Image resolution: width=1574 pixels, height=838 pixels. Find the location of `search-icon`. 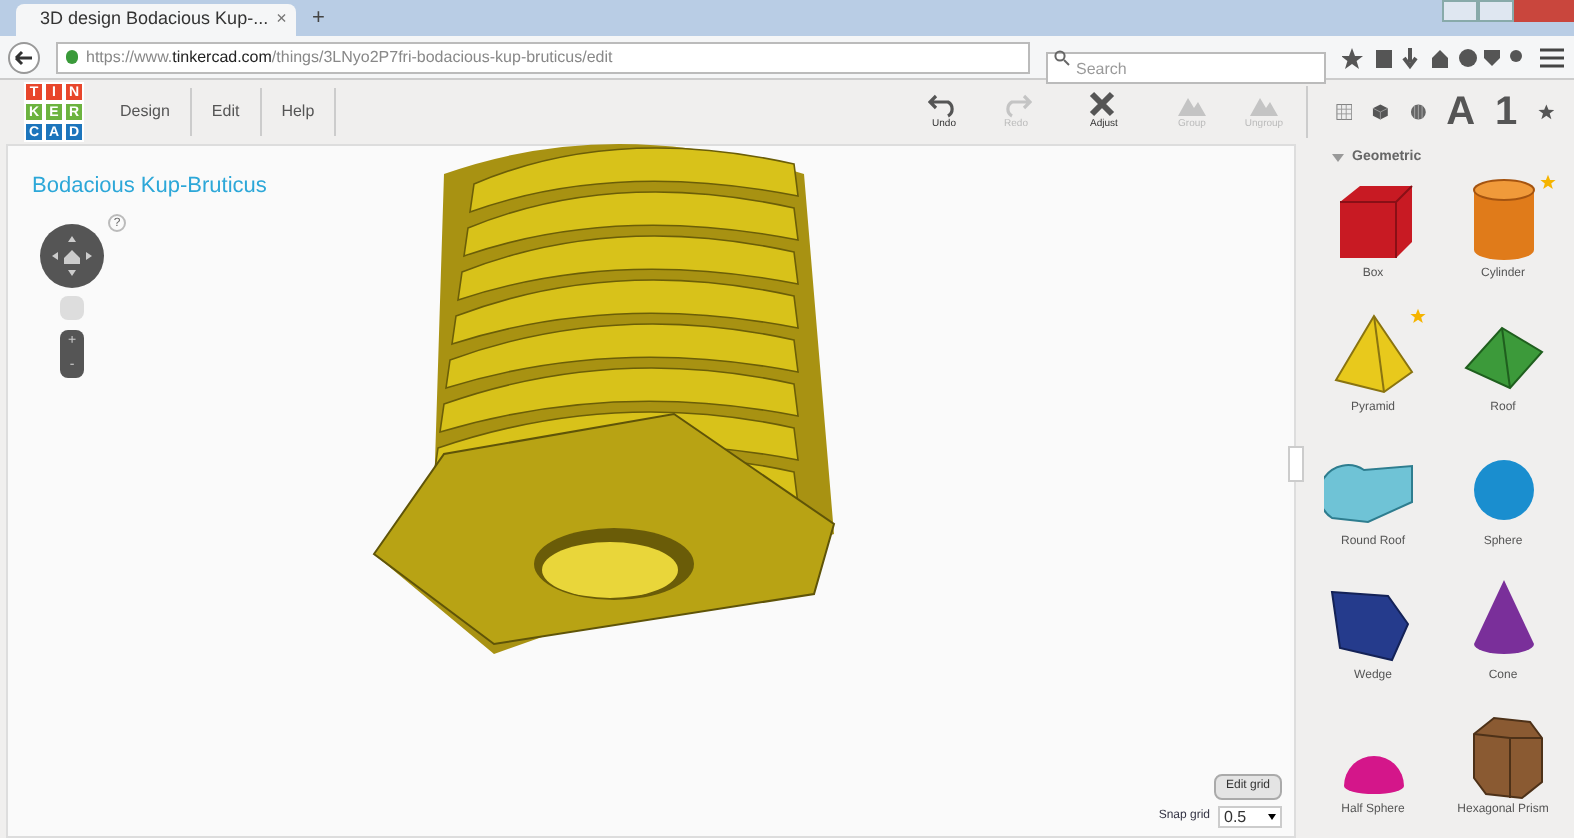

search-icon is located at coordinates (1062, 57).